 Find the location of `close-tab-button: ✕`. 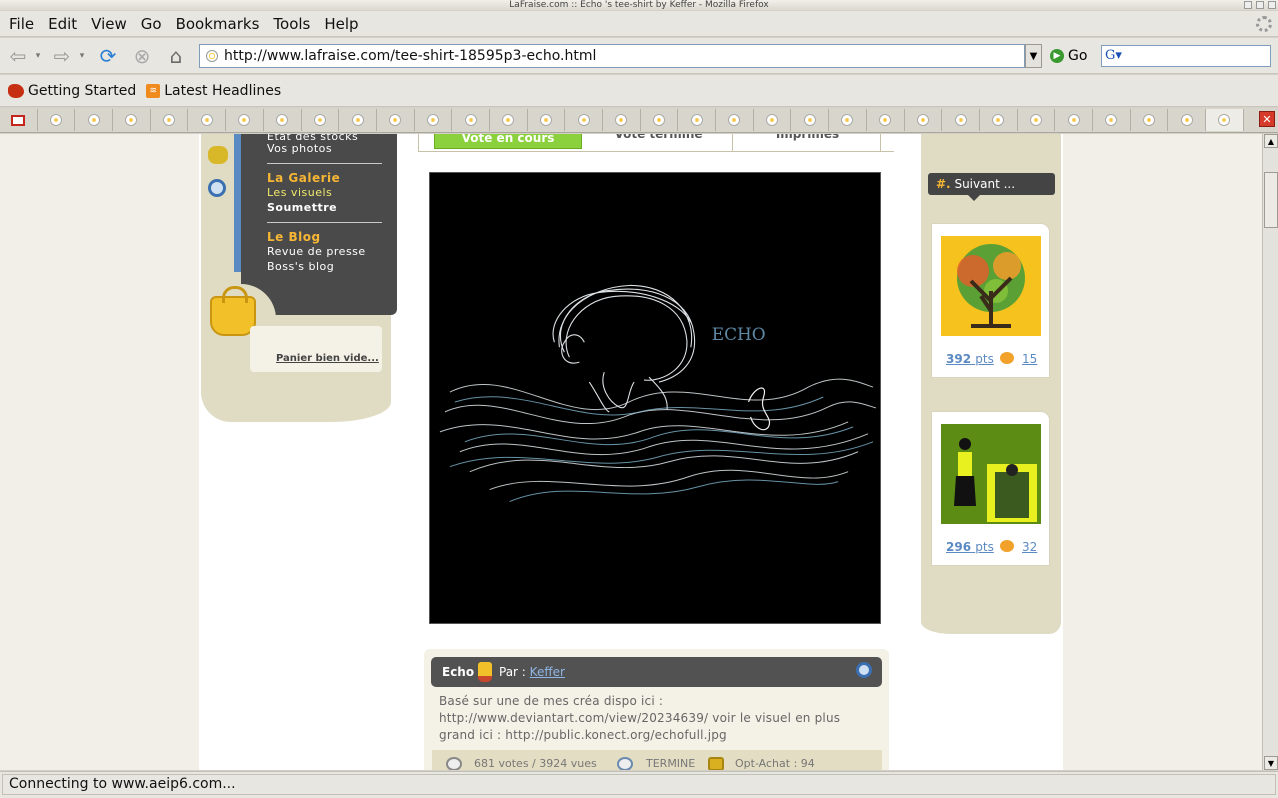

close-tab-button: ✕ is located at coordinates (1267, 119).